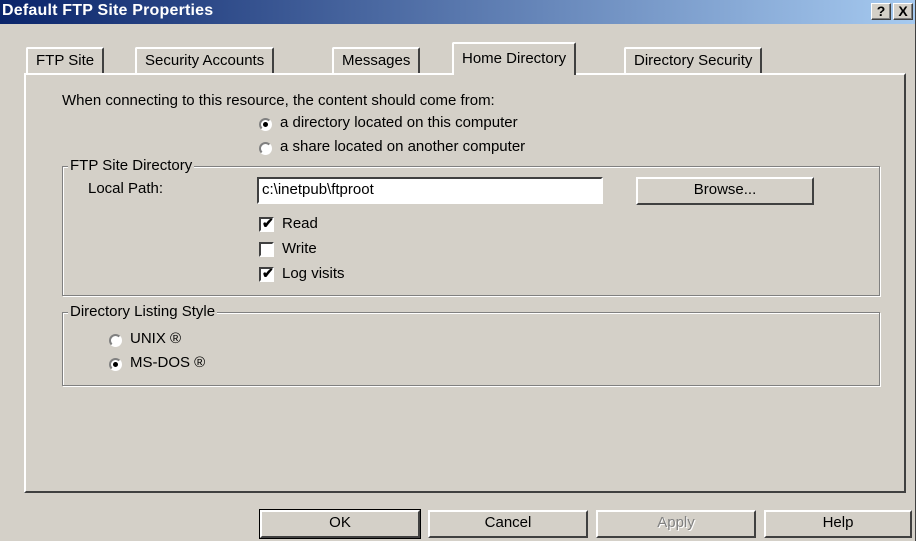  What do you see at coordinates (266, 249) in the screenshot?
I see `checkbox-write` at bounding box center [266, 249].